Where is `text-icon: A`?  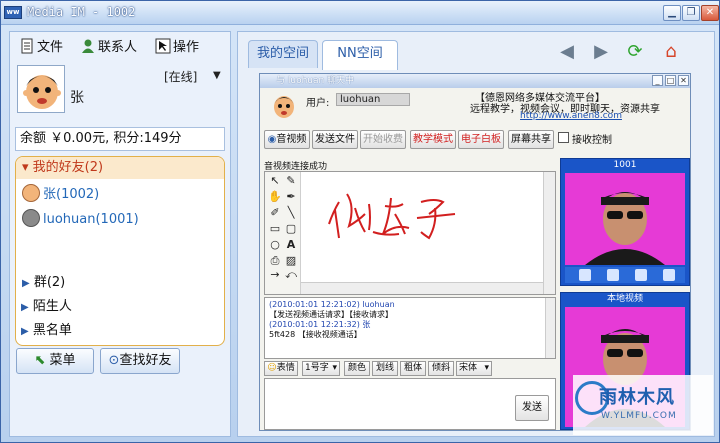
text-icon: A is located at coordinates (291, 245).